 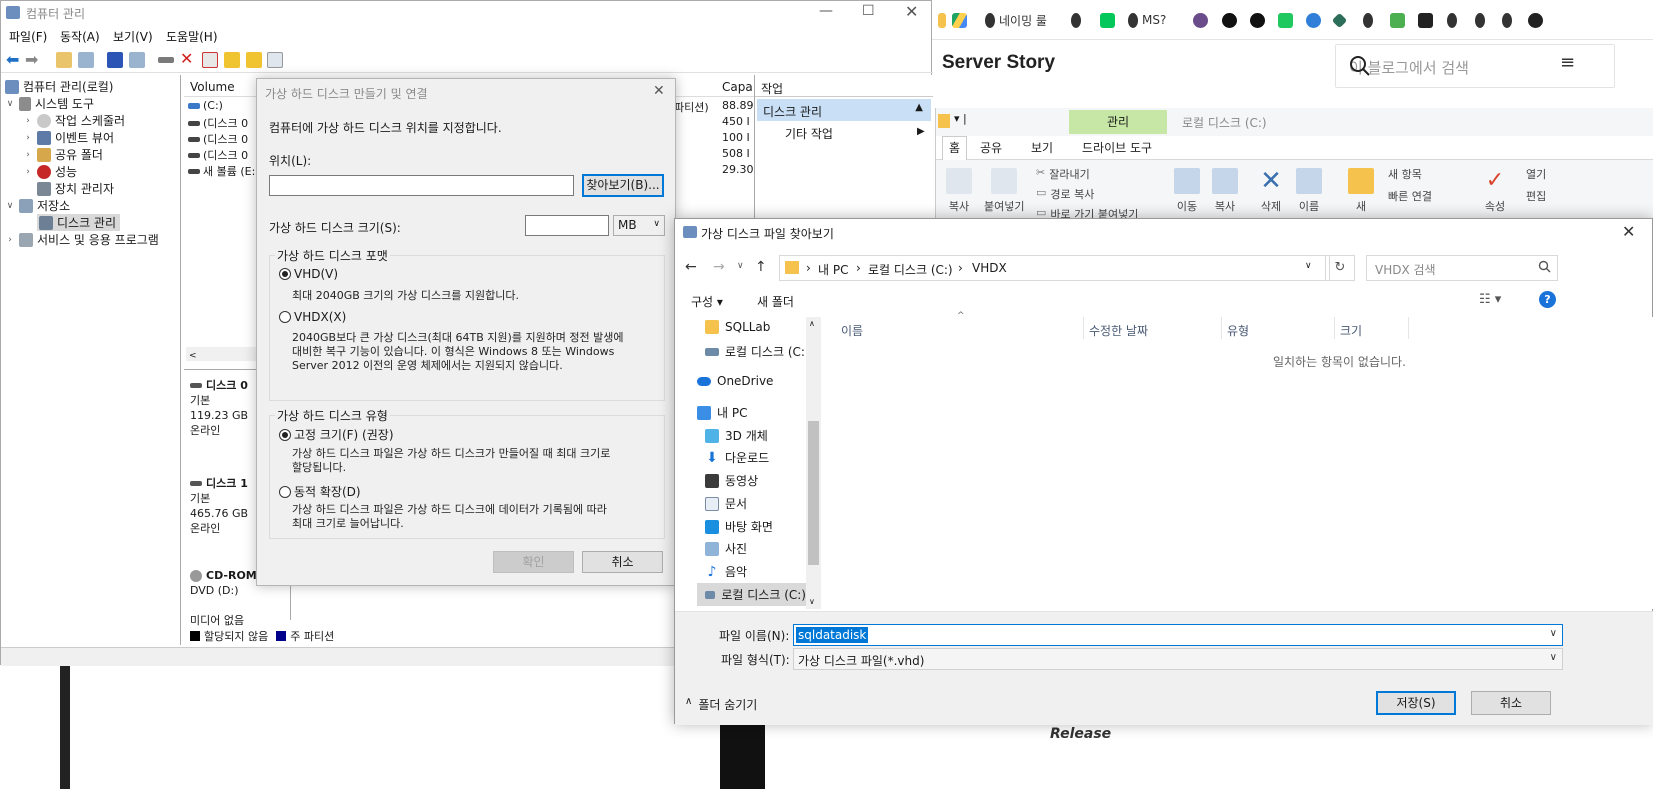 What do you see at coordinates (210, 60) in the screenshot?
I see `properties-icon` at bounding box center [210, 60].